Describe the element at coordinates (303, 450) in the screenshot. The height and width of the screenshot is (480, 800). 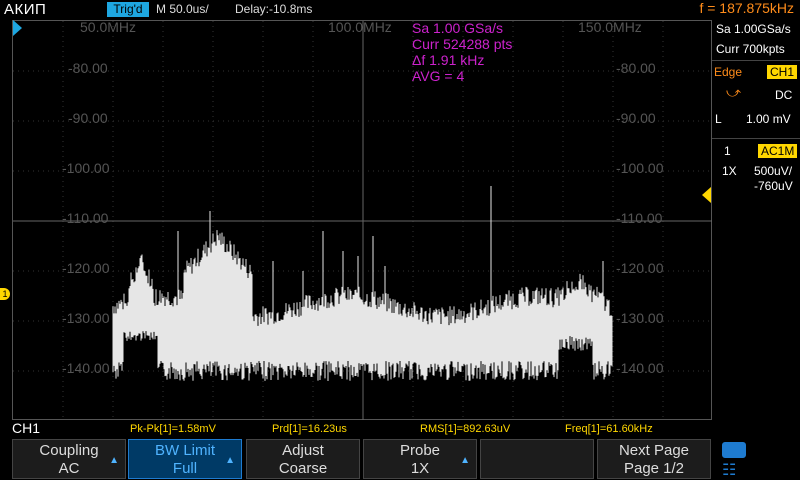
I see `softkey-adjust-title: Adjust` at that location.